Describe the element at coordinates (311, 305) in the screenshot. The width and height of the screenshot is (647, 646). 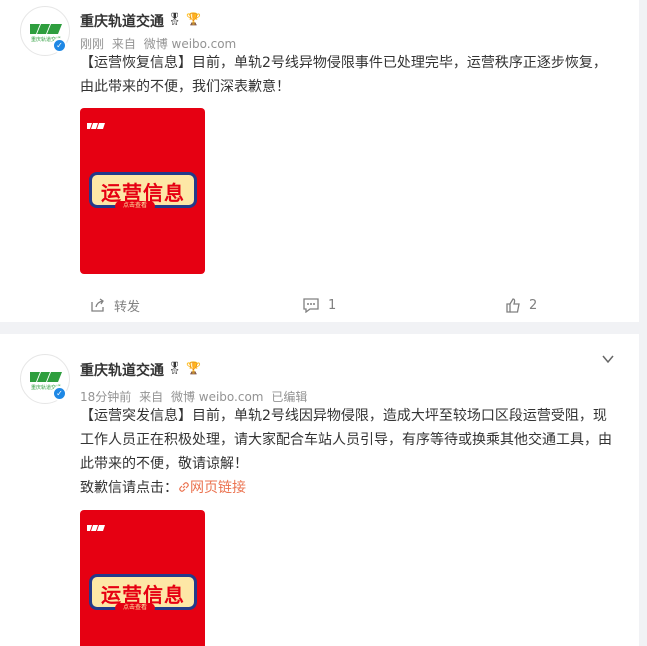
I see `comment-icon` at that location.